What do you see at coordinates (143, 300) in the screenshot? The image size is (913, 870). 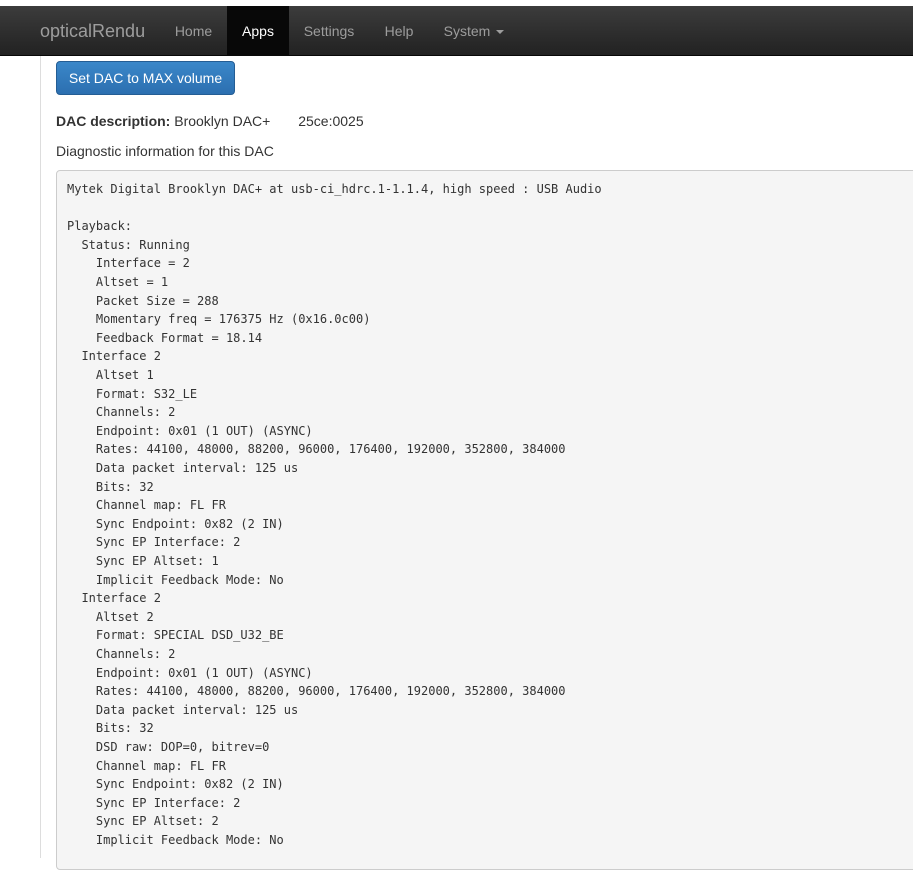 I see `diagnostic-line: Packet Size = 288` at bounding box center [143, 300].